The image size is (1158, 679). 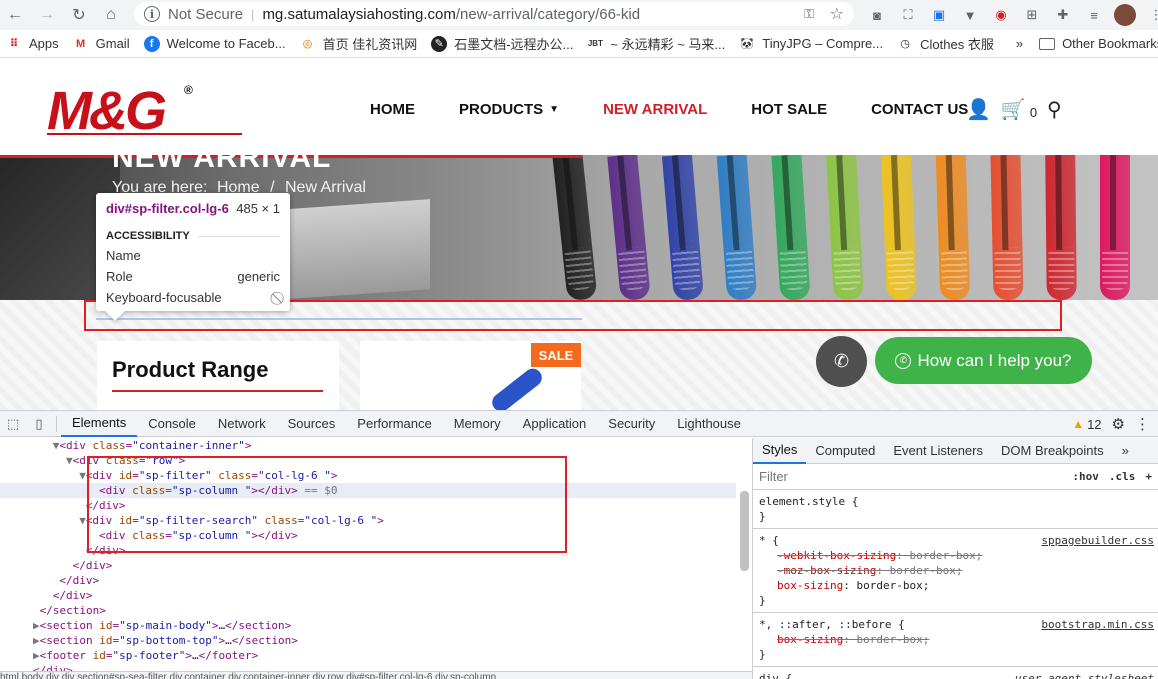 I want to click on search-icon: ⚲, so click(x=1054, y=109).